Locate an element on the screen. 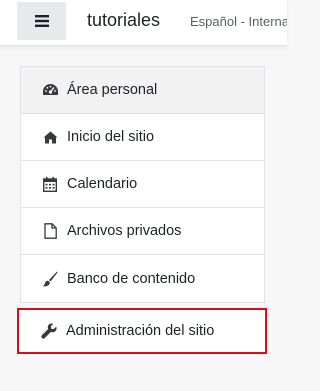 This screenshot has width=320, height=391. file-icon is located at coordinates (50, 231).